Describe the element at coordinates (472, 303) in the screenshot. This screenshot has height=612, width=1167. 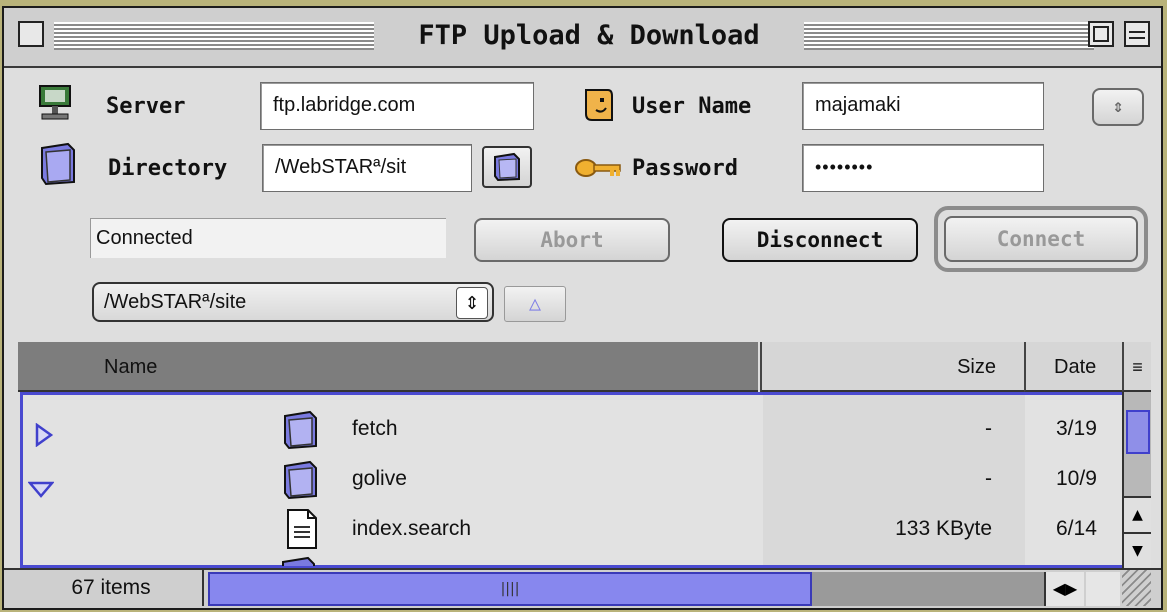
I see `popup-arrows-icon: ⇕` at that location.